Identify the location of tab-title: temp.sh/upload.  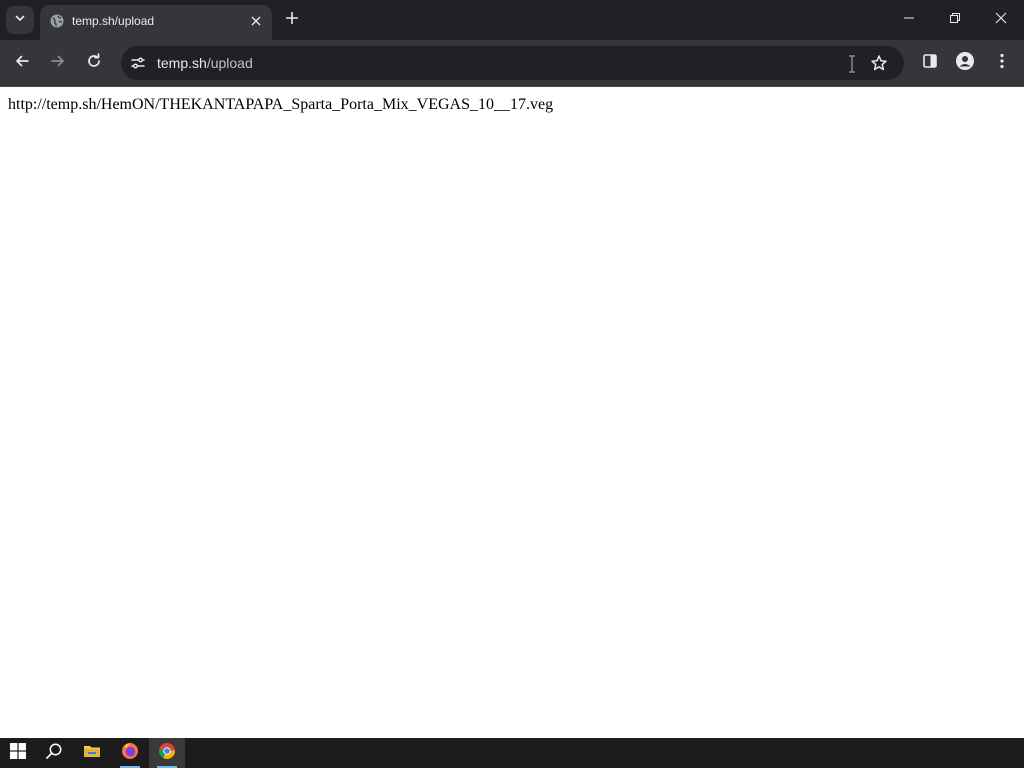
(113, 21).